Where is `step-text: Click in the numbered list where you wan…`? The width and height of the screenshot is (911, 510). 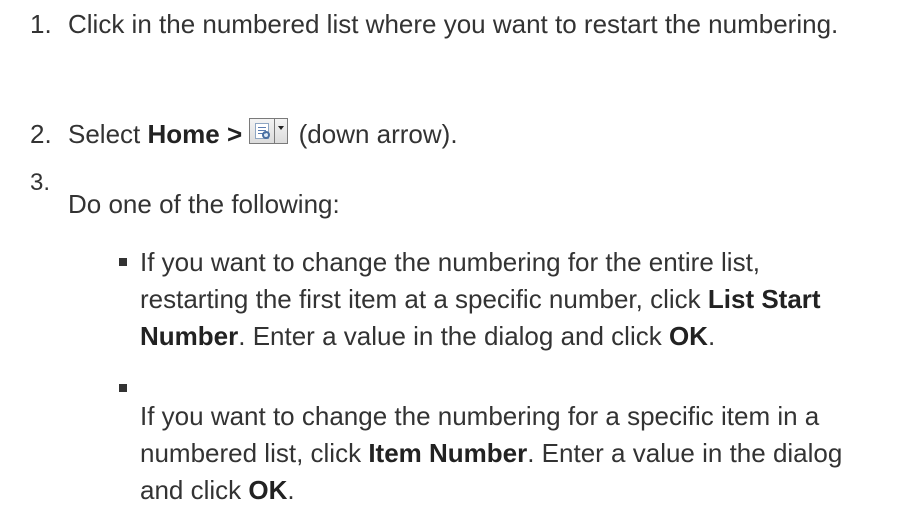
step-text: Click in the numbered list where you wan… is located at coordinates (453, 24).